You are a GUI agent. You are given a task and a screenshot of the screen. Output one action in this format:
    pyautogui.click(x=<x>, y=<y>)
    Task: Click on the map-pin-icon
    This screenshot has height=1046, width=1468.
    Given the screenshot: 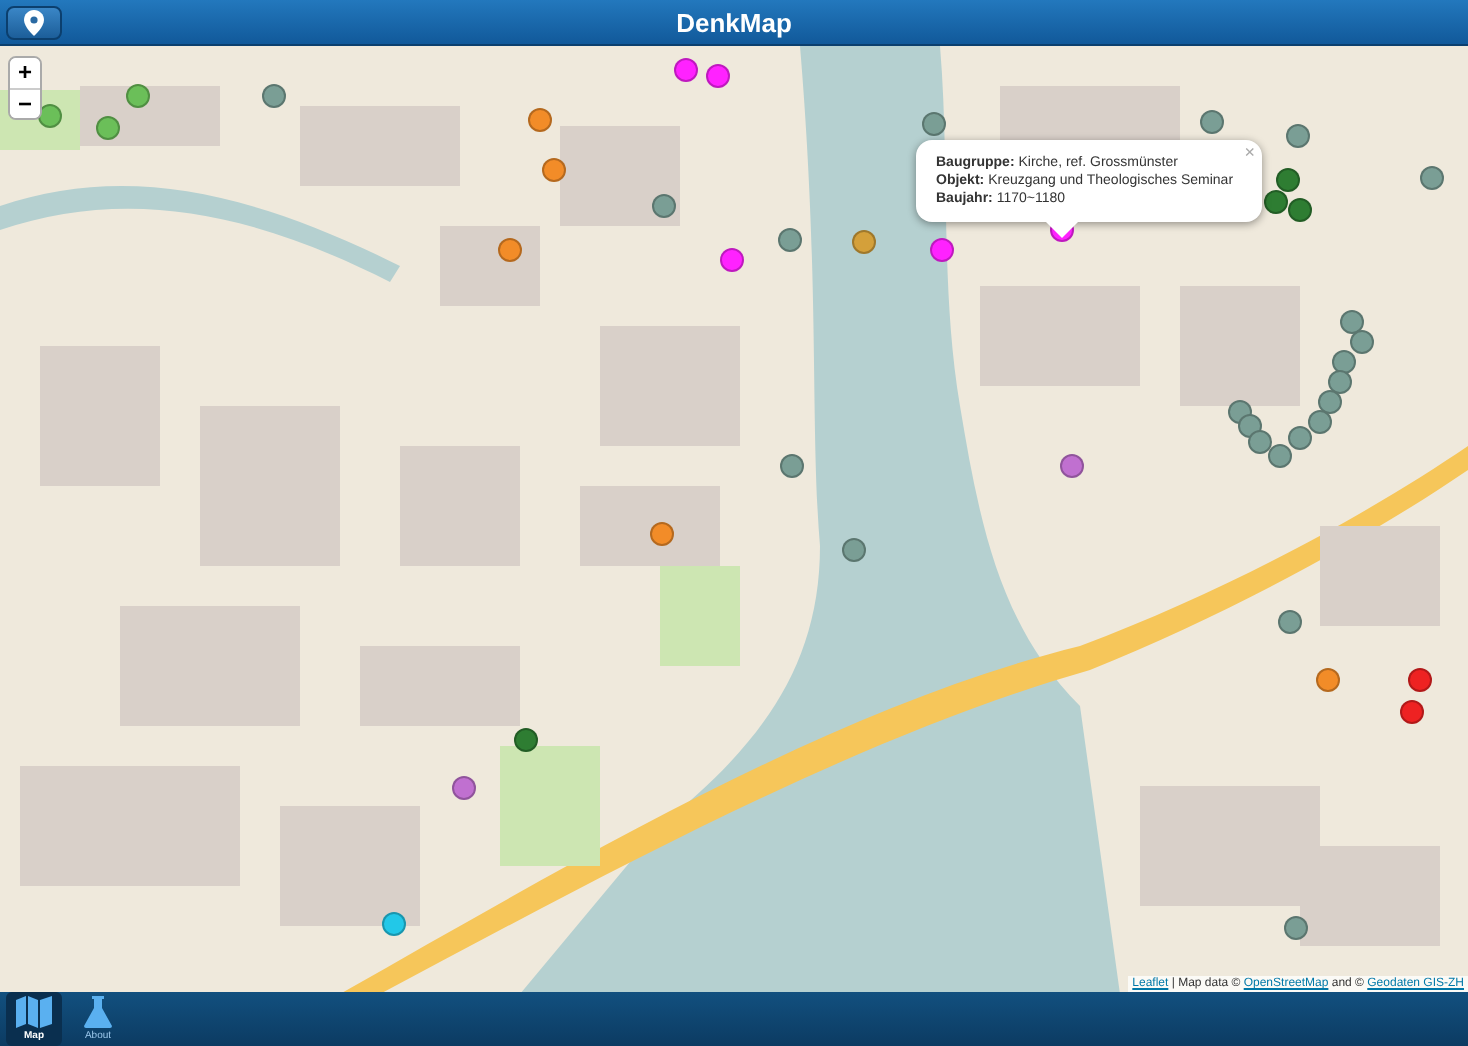 What is the action you would take?
    pyautogui.click(x=34, y=22)
    